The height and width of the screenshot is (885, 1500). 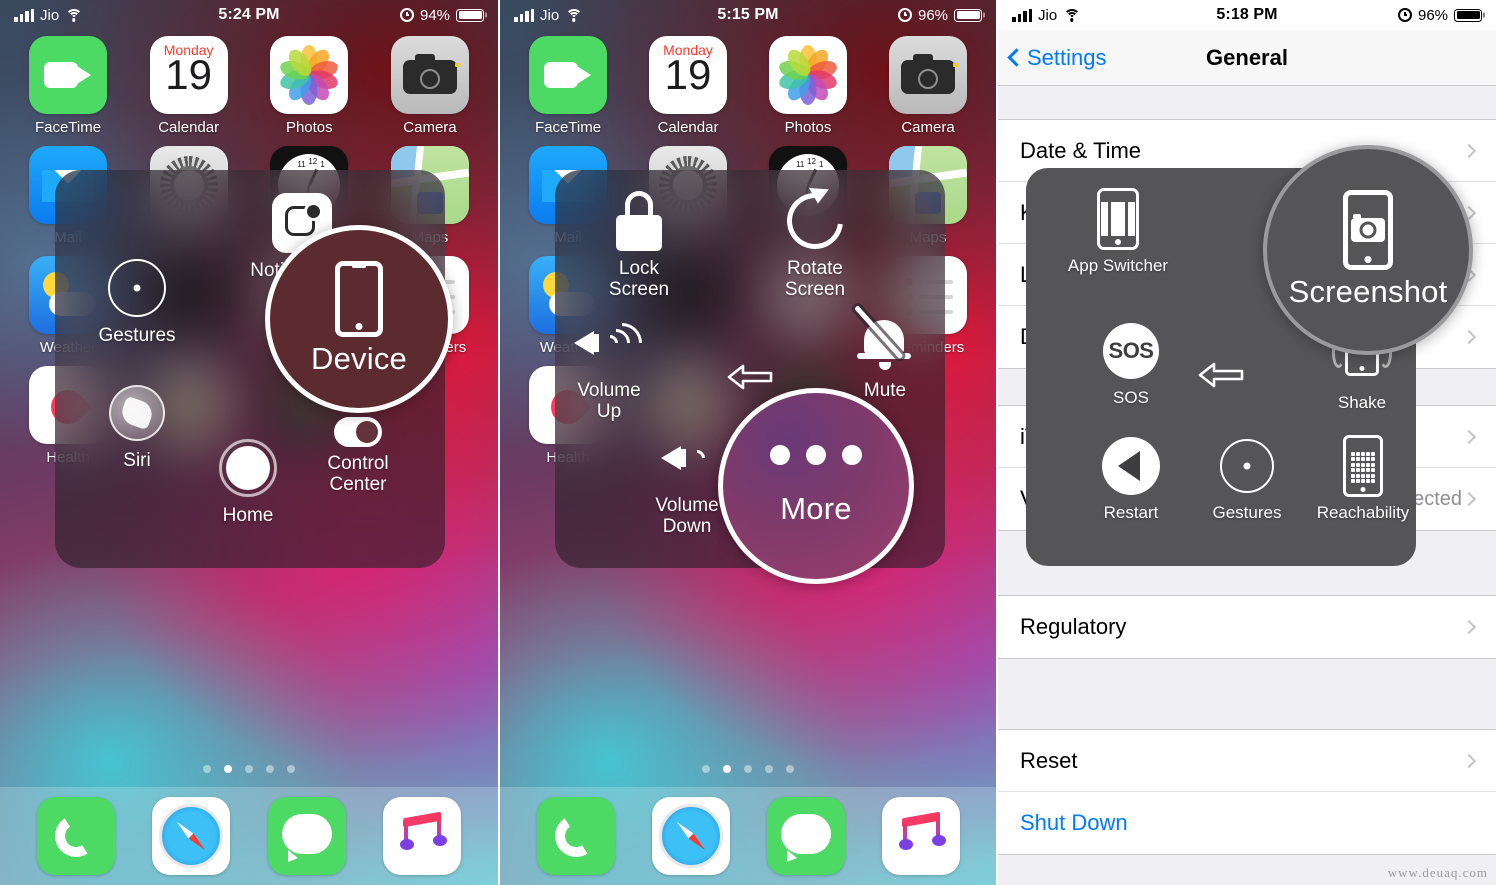 What do you see at coordinates (1049, 760) in the screenshot?
I see `row-label: Reset` at bounding box center [1049, 760].